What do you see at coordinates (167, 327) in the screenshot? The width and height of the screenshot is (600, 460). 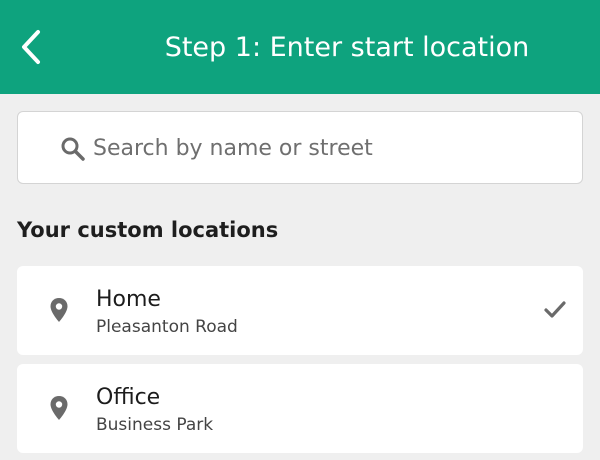 I see `location-subtitle: Pleasanton Road` at bounding box center [167, 327].